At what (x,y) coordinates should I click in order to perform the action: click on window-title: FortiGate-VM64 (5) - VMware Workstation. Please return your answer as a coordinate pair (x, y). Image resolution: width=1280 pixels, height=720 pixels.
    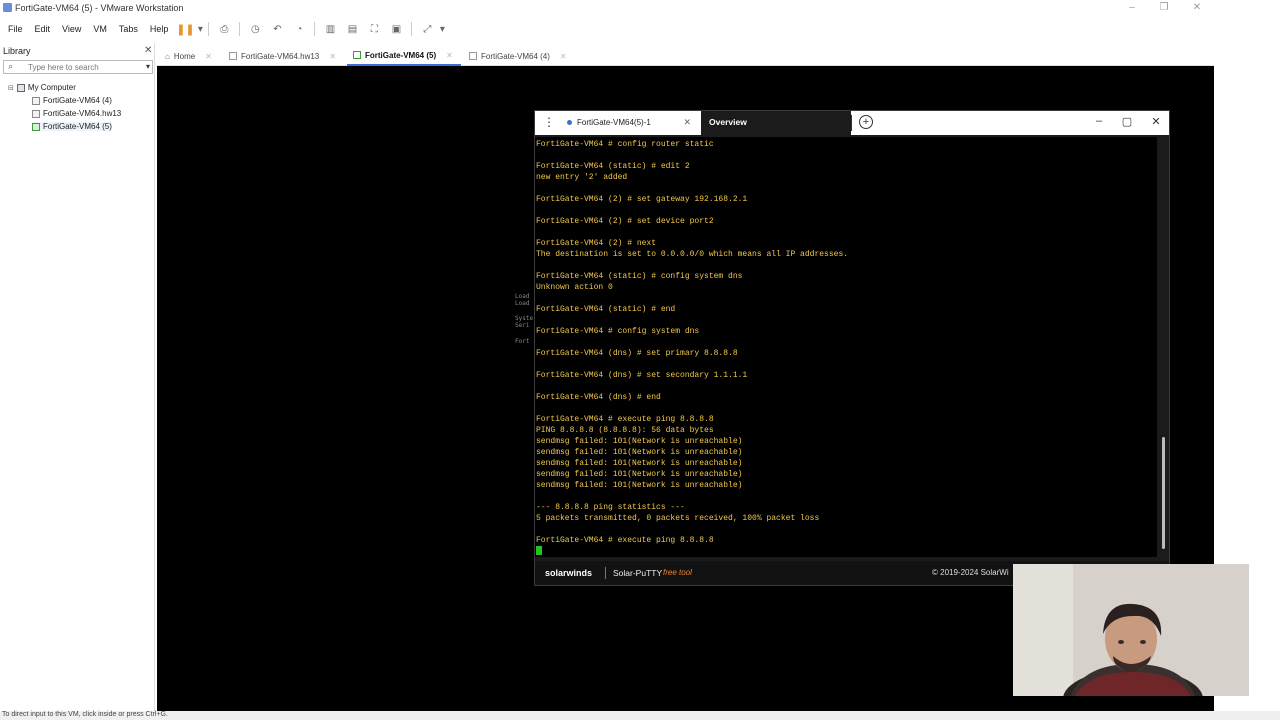
    Looking at the image, I should click on (99, 8).